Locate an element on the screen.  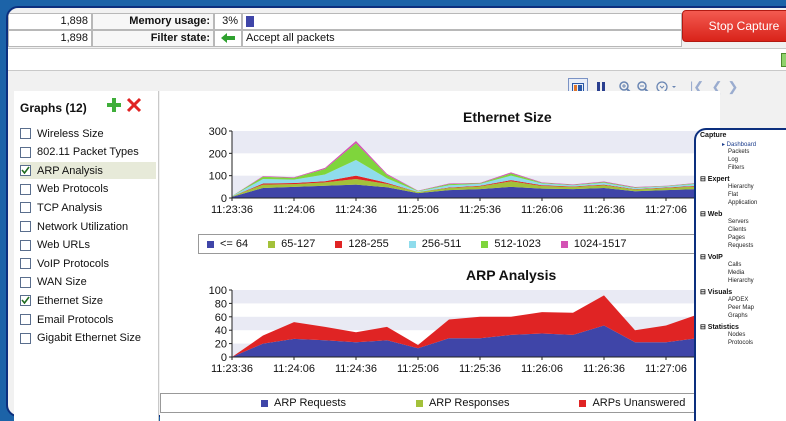
graph-item: ARP Analysis is located at coordinates (88, 171).